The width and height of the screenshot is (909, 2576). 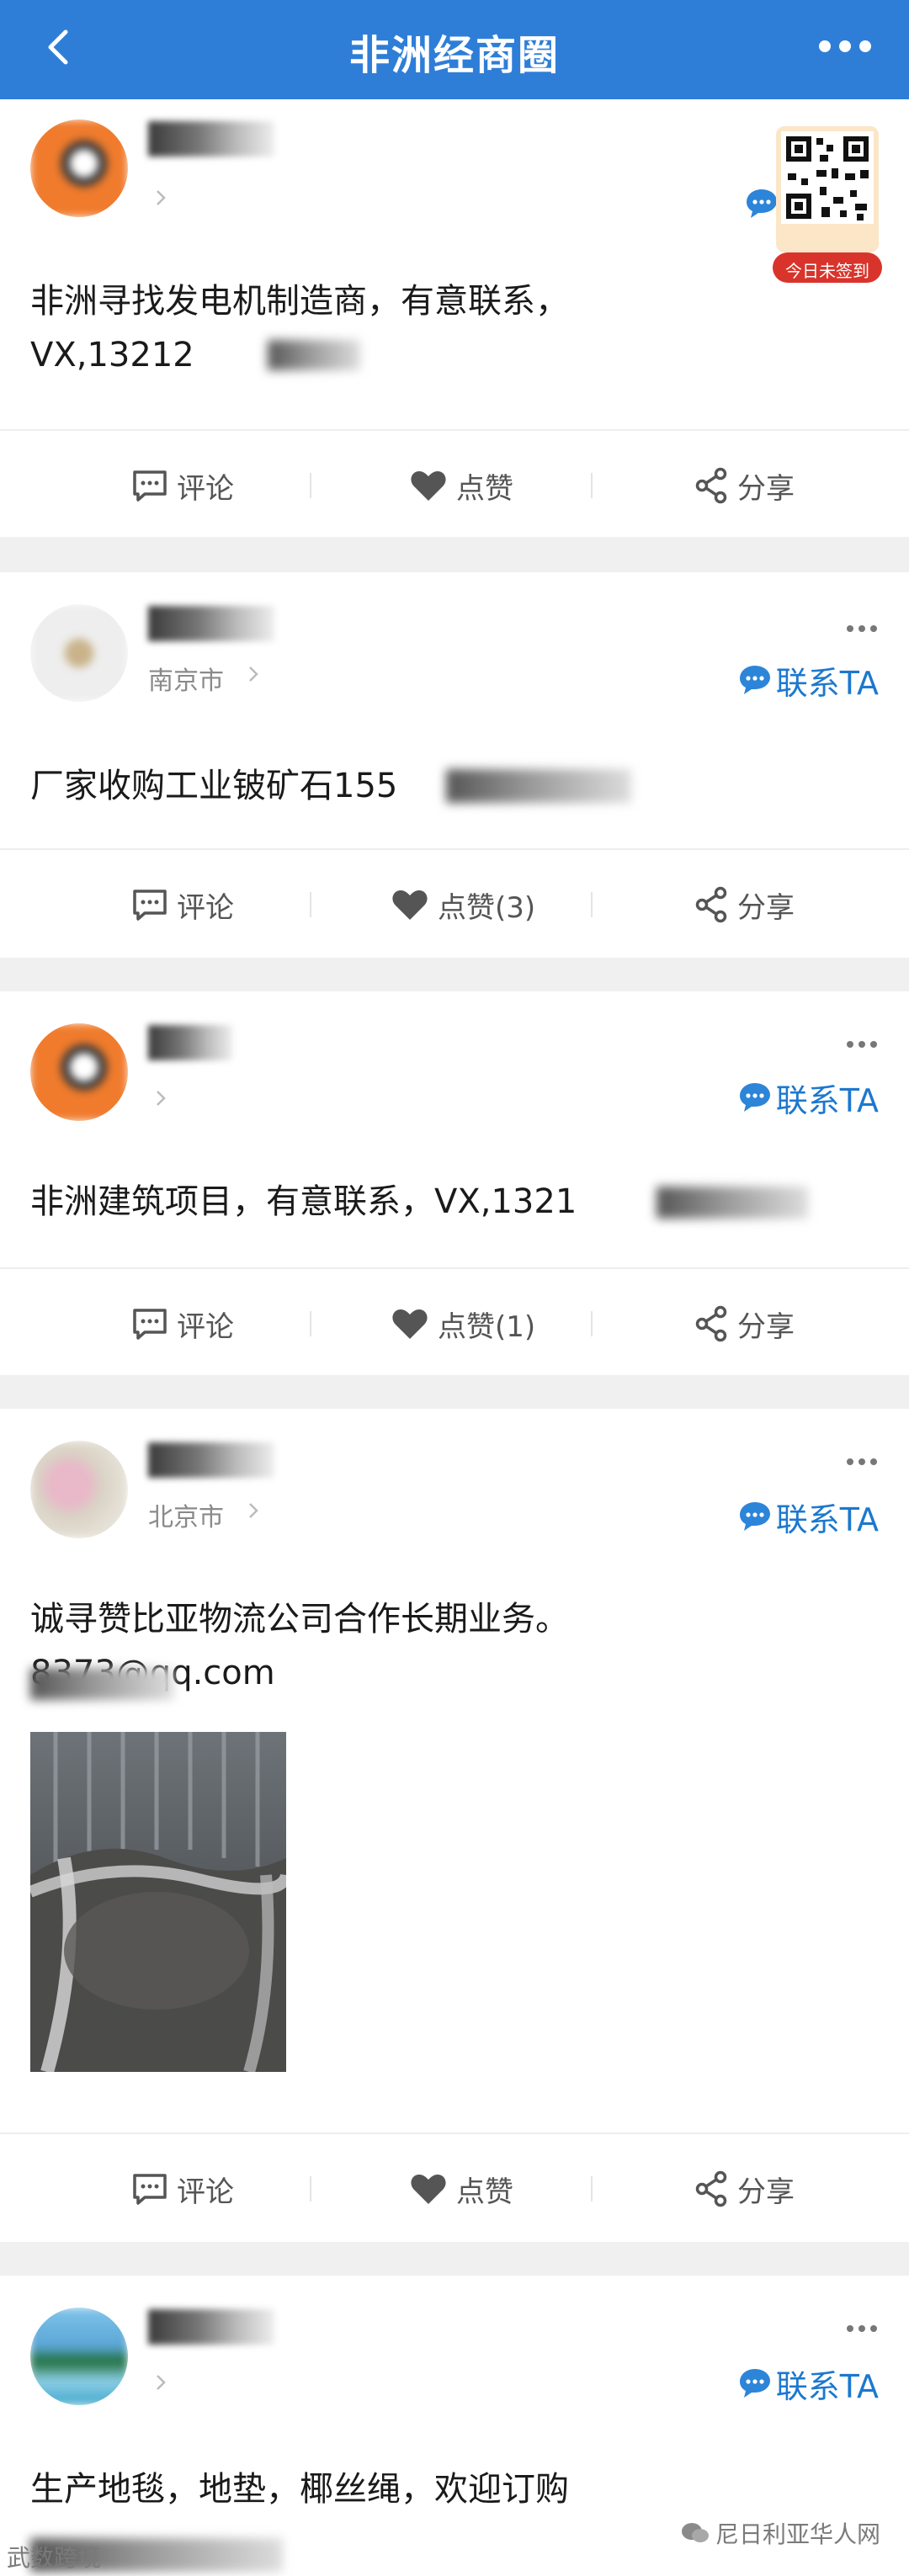 I want to click on post-card: 联系TA 非洲建筑项目，有意联系，VX,1321 评论 点赞(1) 分享, so click(x=454, y=1183).